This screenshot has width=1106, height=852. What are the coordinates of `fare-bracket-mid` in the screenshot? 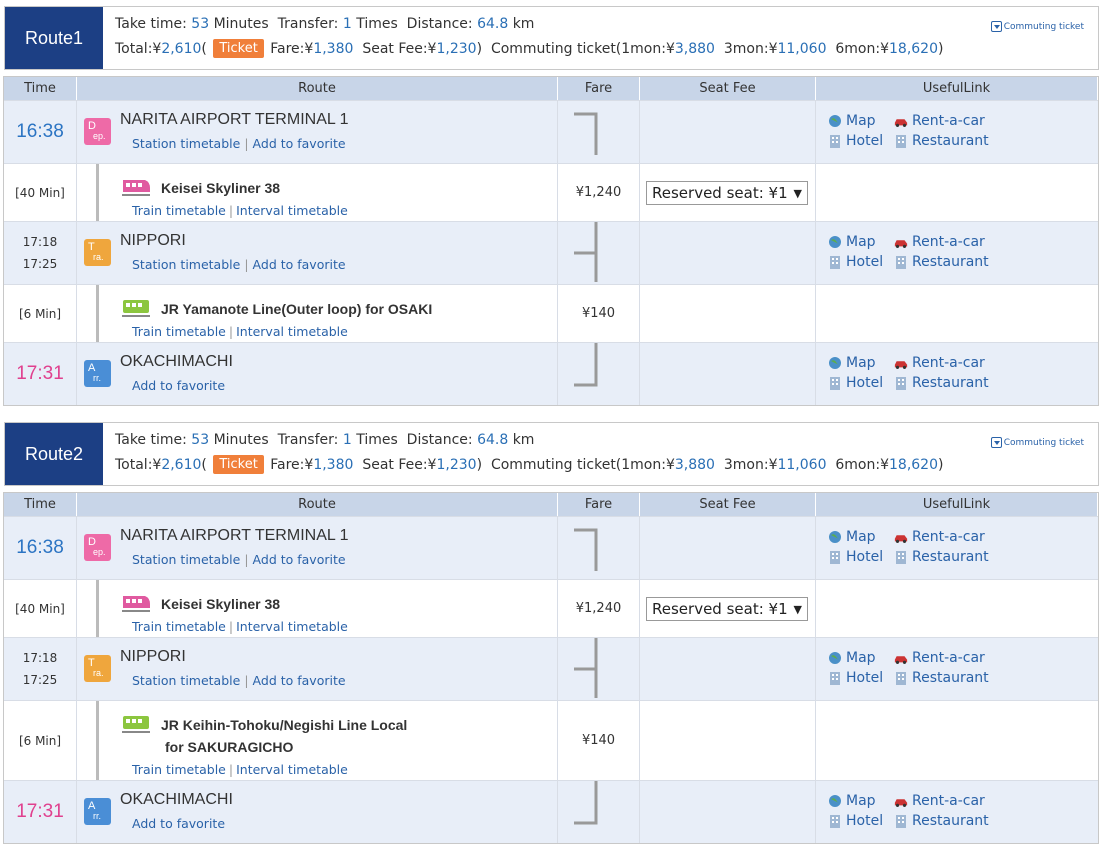 It's located at (586, 668).